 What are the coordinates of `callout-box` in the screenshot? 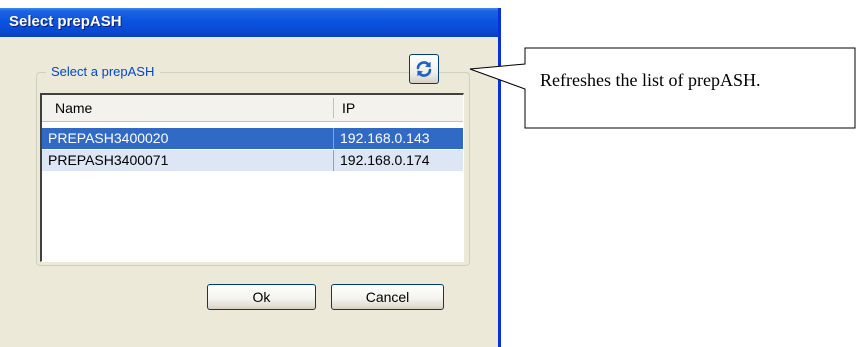 It's located at (662, 88).